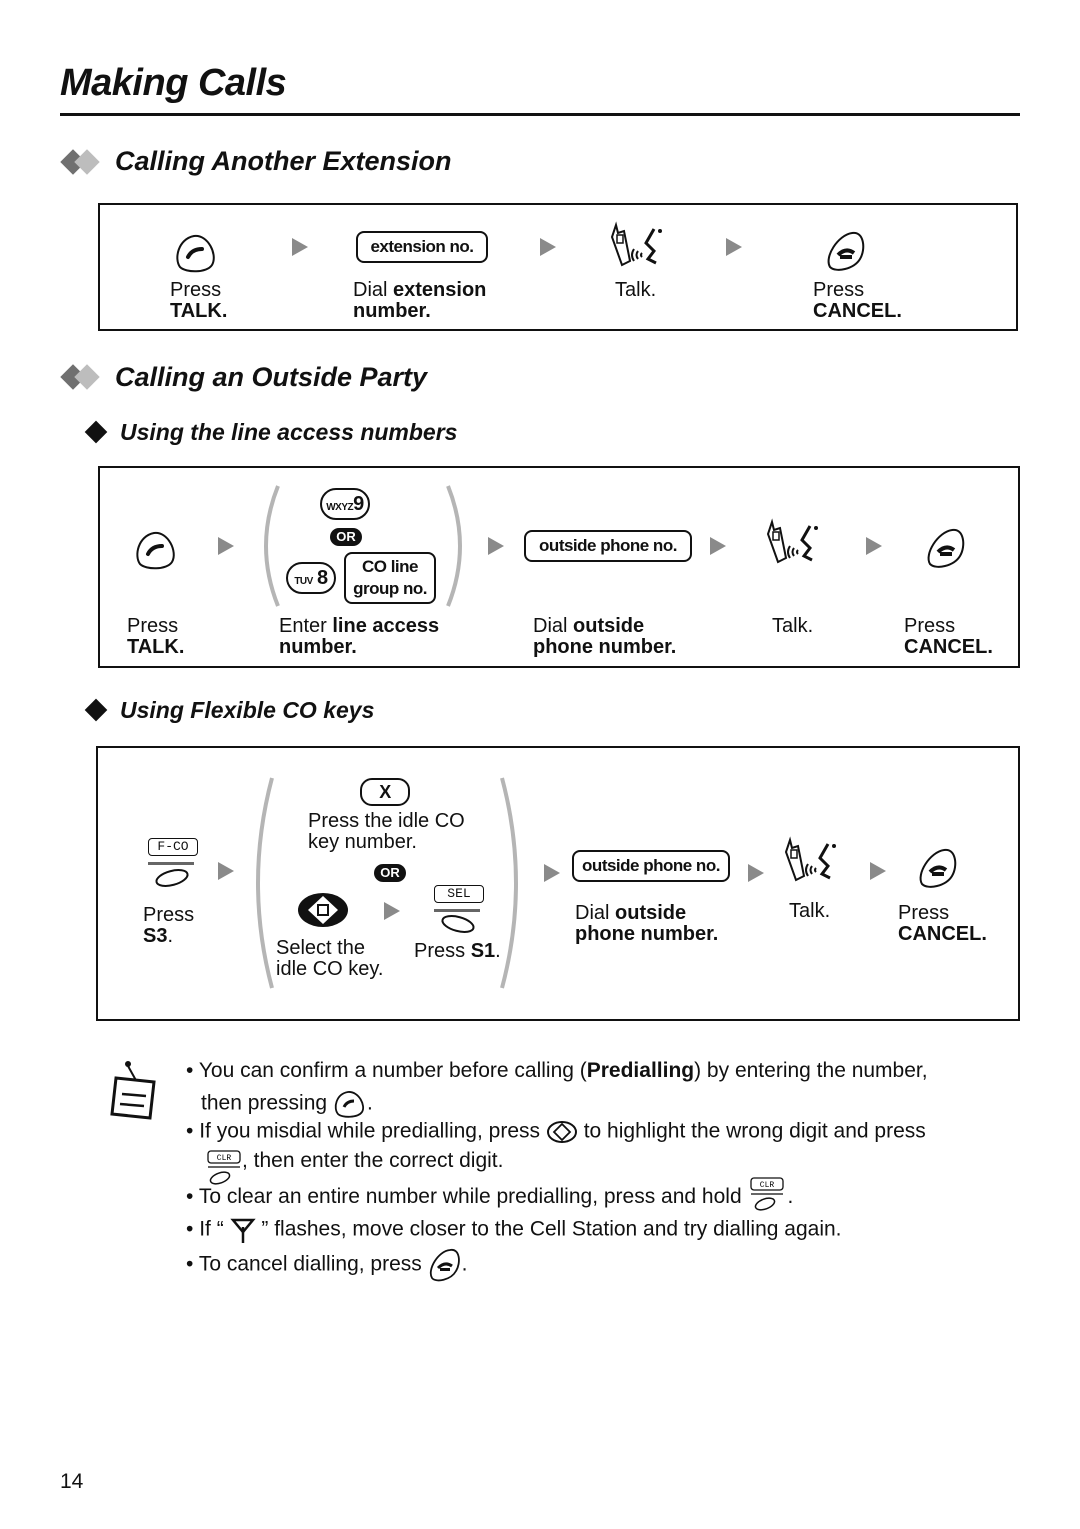 The height and width of the screenshot is (1529, 1080). What do you see at coordinates (459, 894) in the screenshot?
I see `sel-softkey-label: SEL` at bounding box center [459, 894].